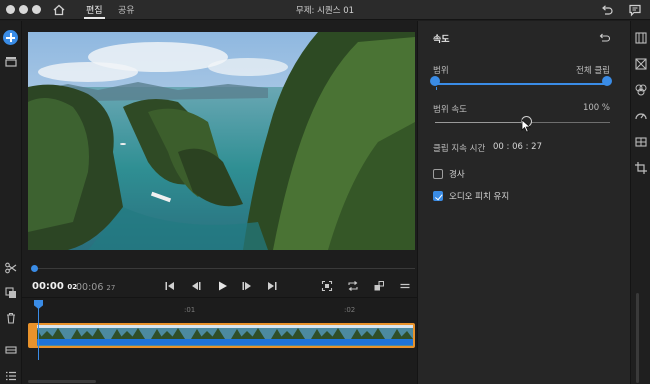 This screenshot has width=650, height=384. Describe the element at coordinates (11, 293) in the screenshot. I see `duplicate-icon` at that location.